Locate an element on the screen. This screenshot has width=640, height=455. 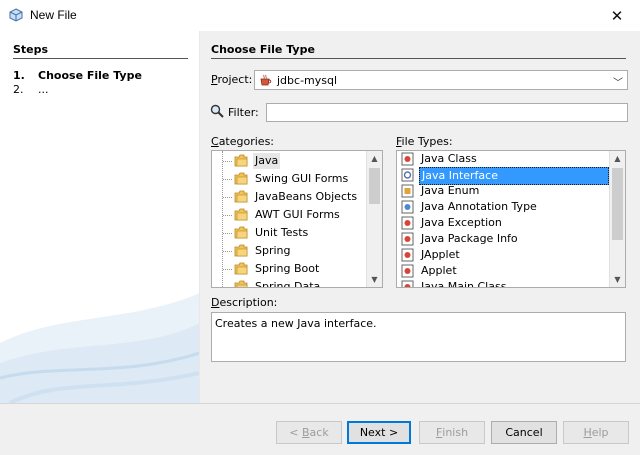
file-type-item: JApplet is located at coordinates (504, 255).